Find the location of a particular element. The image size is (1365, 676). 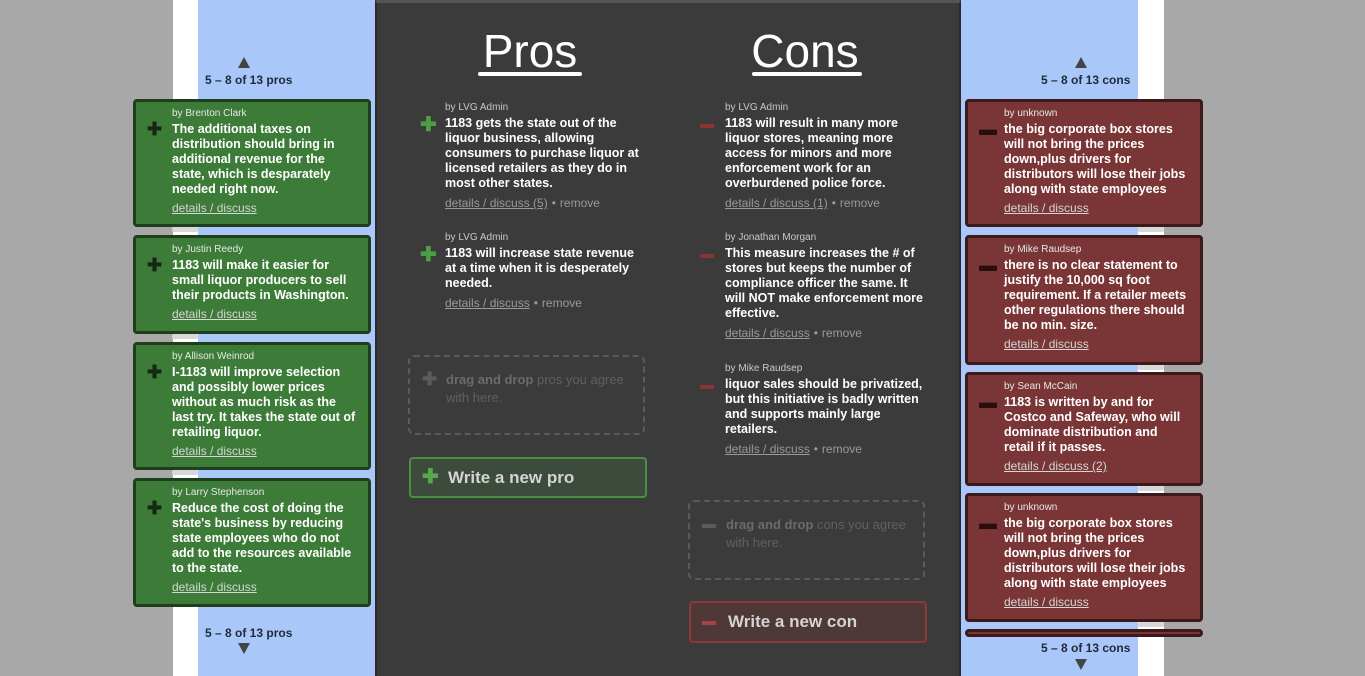

cons-page-down-icon is located at coordinates (1081, 664).